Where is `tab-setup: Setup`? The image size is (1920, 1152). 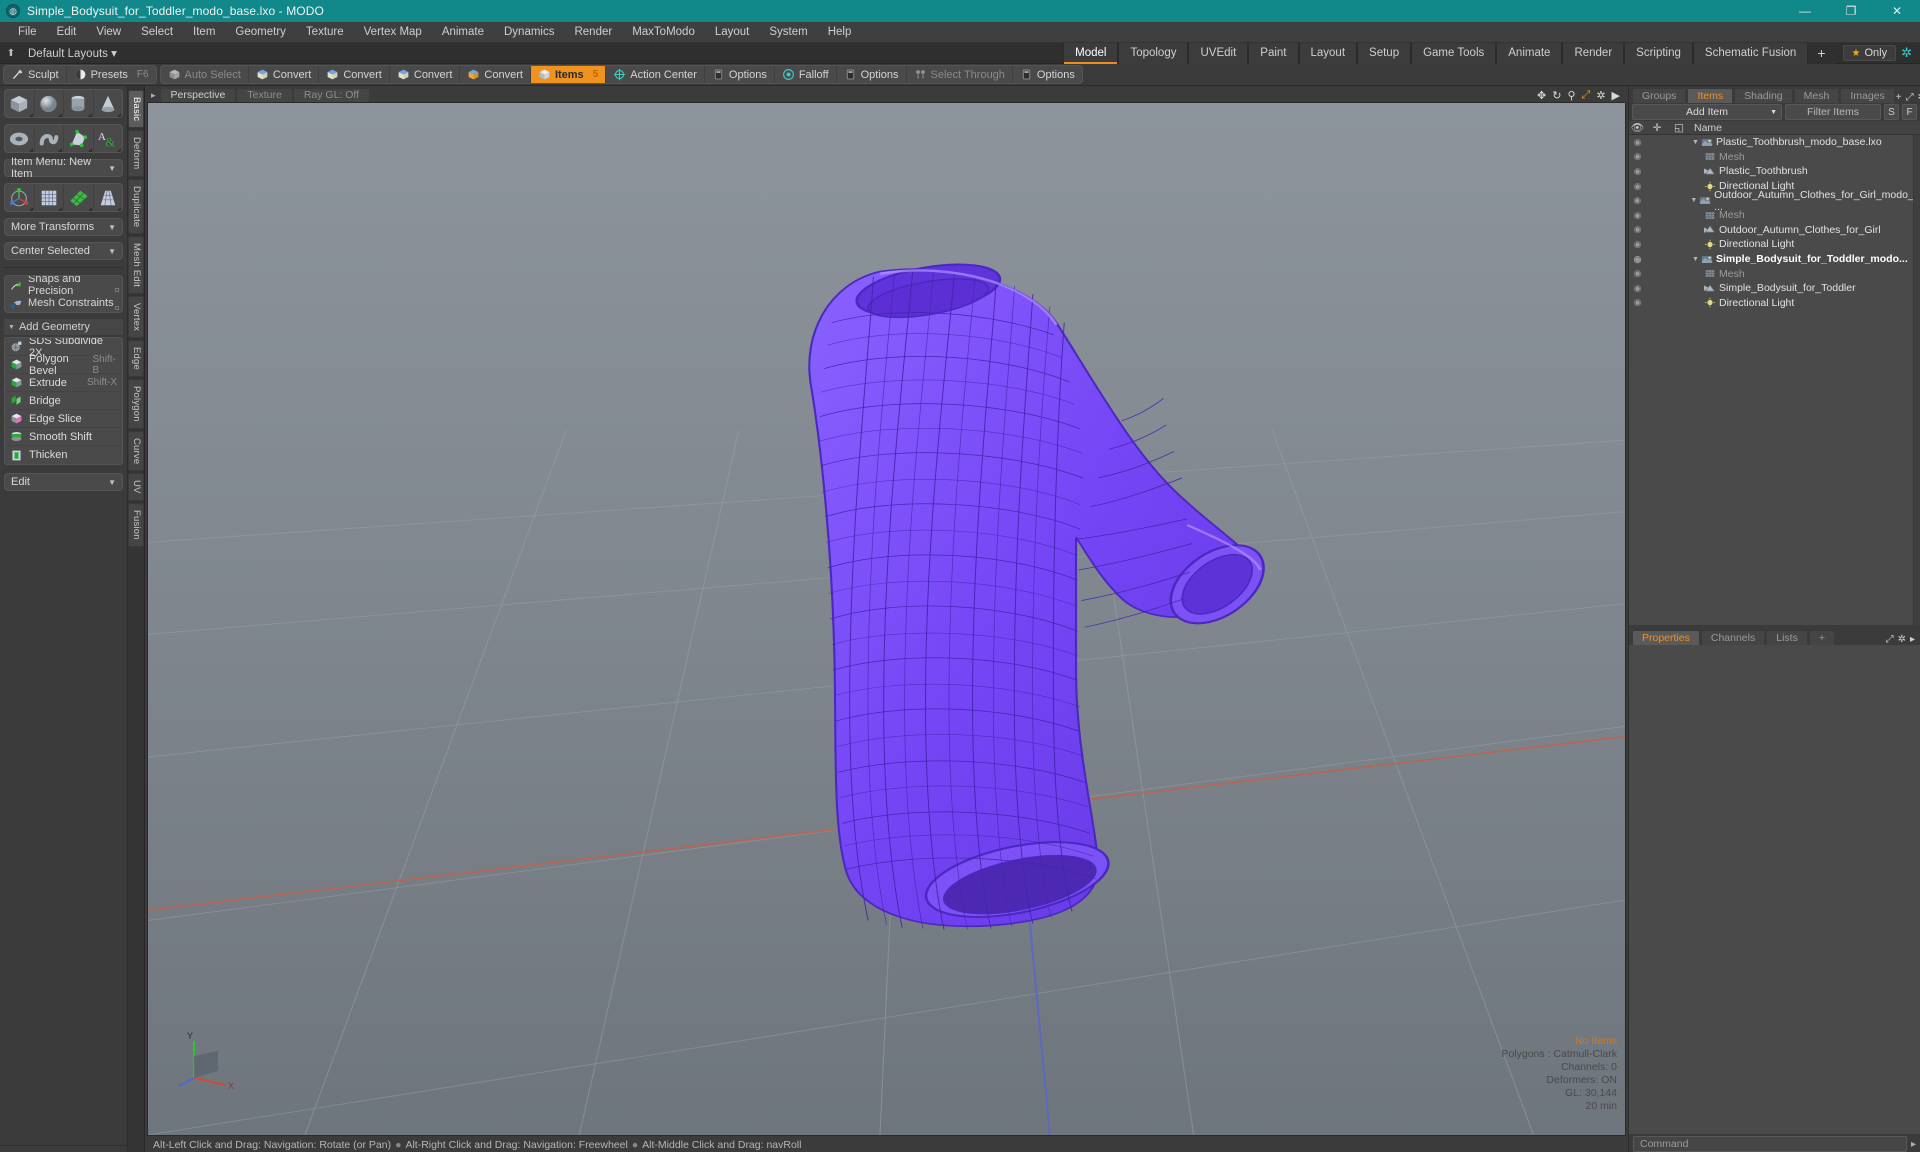 tab-setup: Setup is located at coordinates (1384, 53).